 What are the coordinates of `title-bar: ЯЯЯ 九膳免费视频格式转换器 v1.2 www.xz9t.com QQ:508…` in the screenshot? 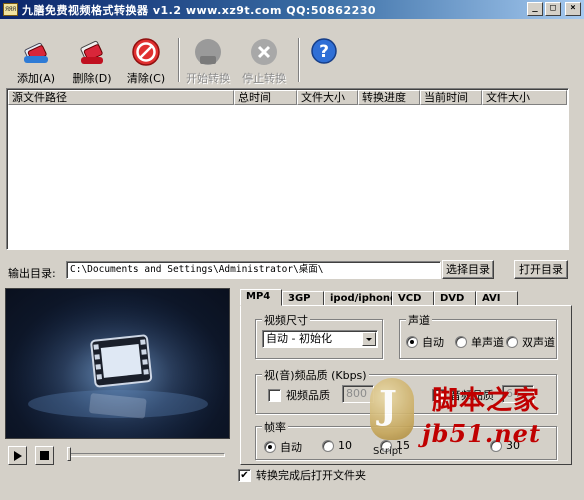 It's located at (292, 9).